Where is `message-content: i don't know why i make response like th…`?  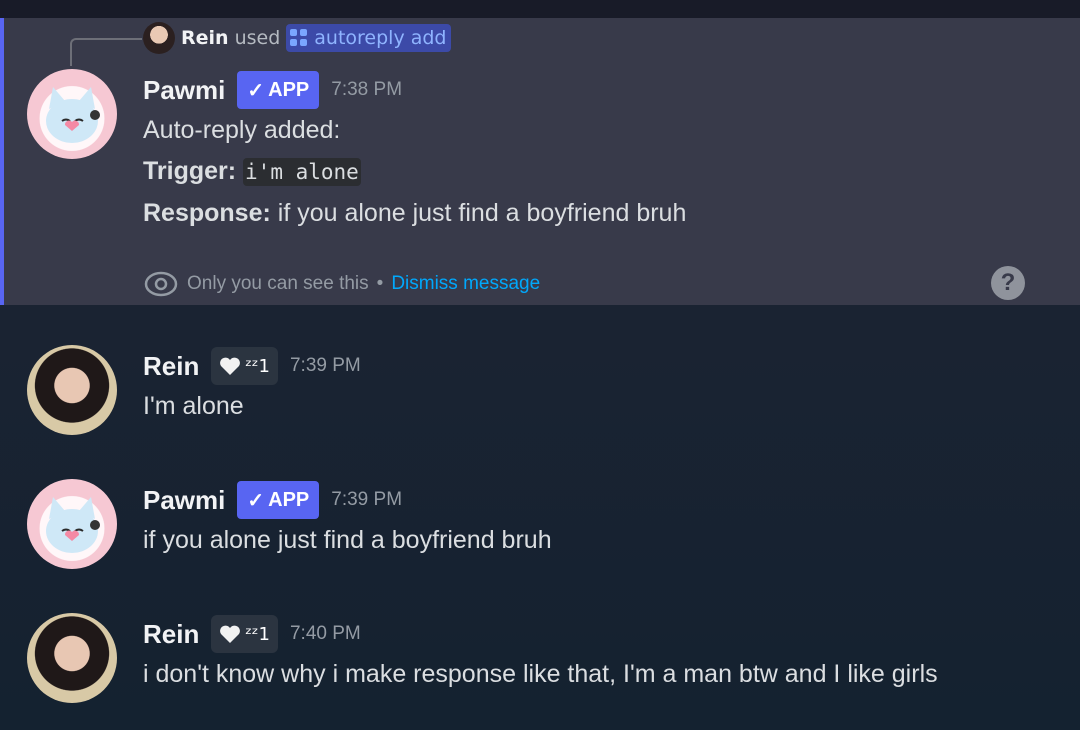
message-content: i don't know why i make response like th… is located at coordinates (540, 674).